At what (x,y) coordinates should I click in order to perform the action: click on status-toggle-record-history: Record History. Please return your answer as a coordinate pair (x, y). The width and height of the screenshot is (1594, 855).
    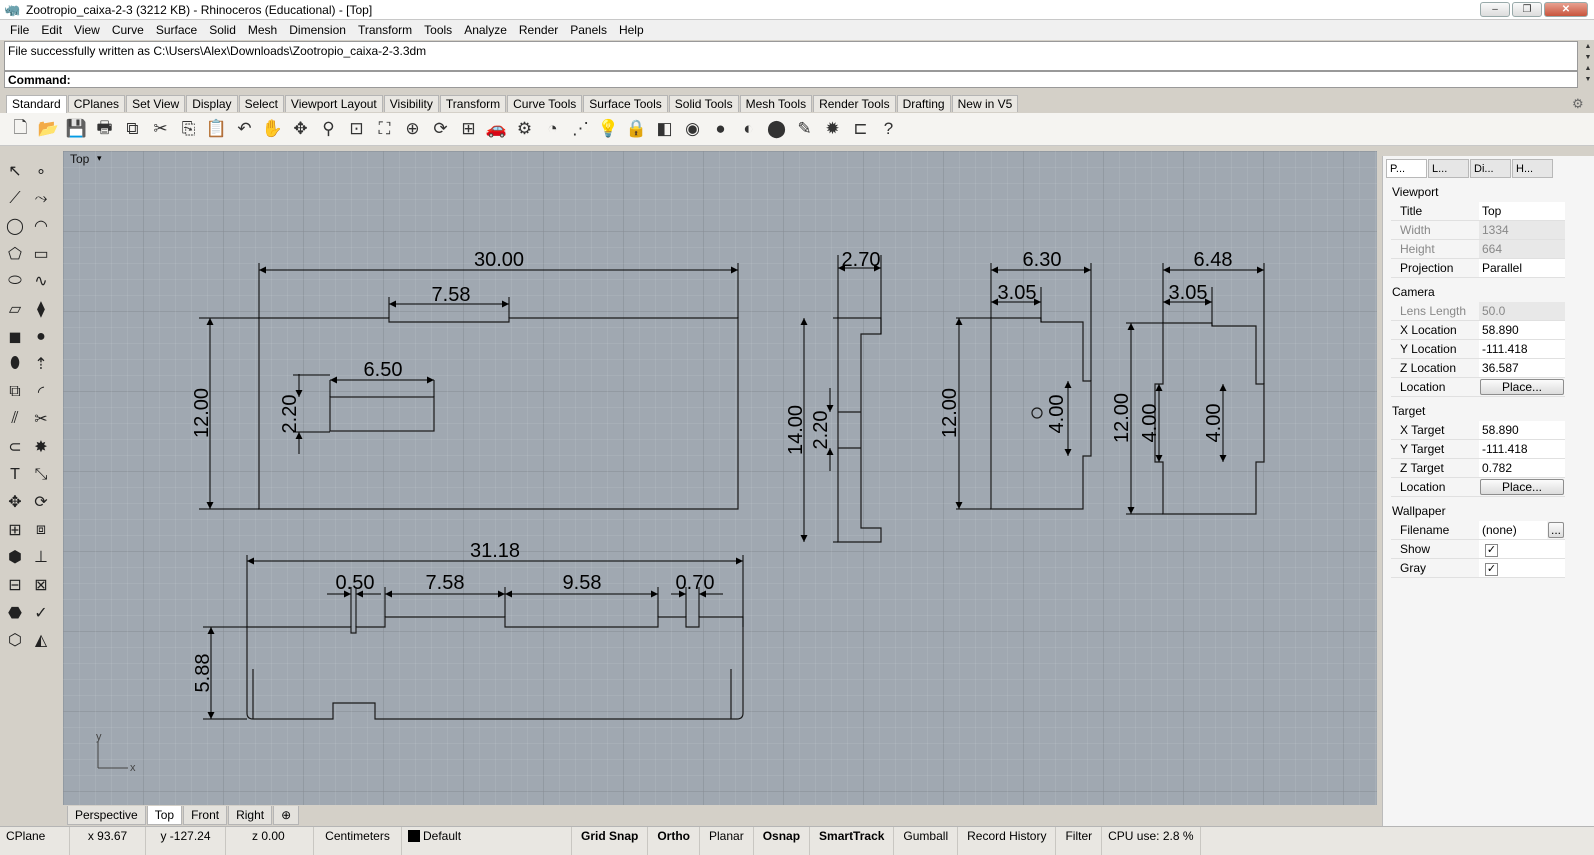
    Looking at the image, I should click on (1007, 841).